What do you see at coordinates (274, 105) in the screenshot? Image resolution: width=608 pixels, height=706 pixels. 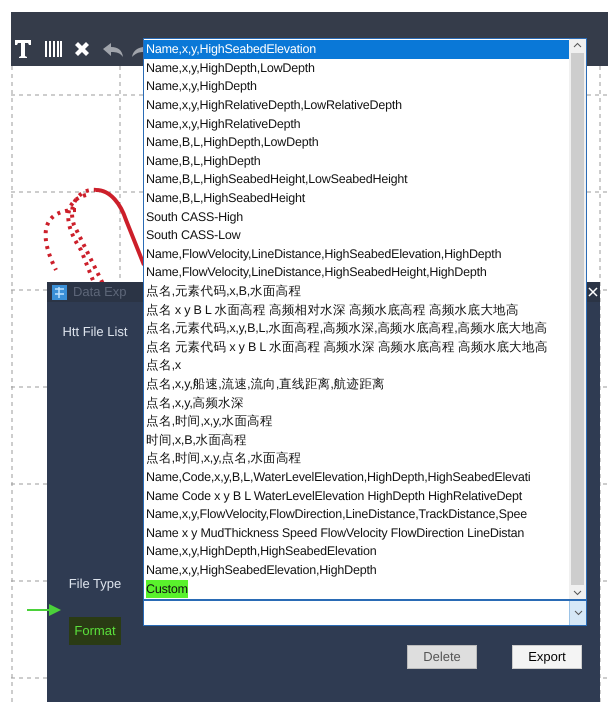 I see `item-text: Name,x,y,HighRelativeDepth,LowRelativeDepth` at bounding box center [274, 105].